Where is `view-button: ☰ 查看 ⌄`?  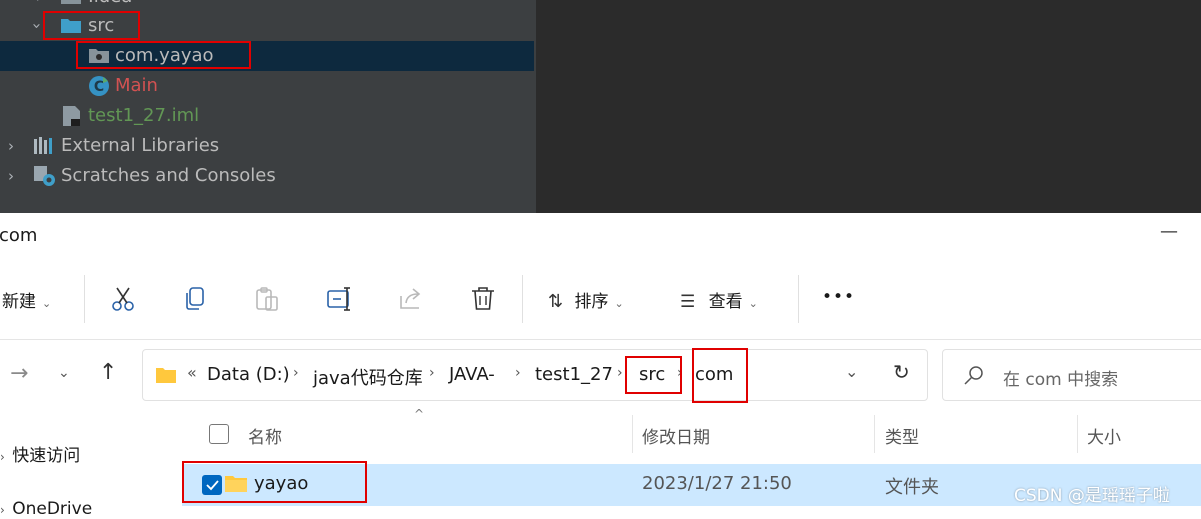
view-button: ☰ 查看 ⌄ is located at coordinates (719, 299).